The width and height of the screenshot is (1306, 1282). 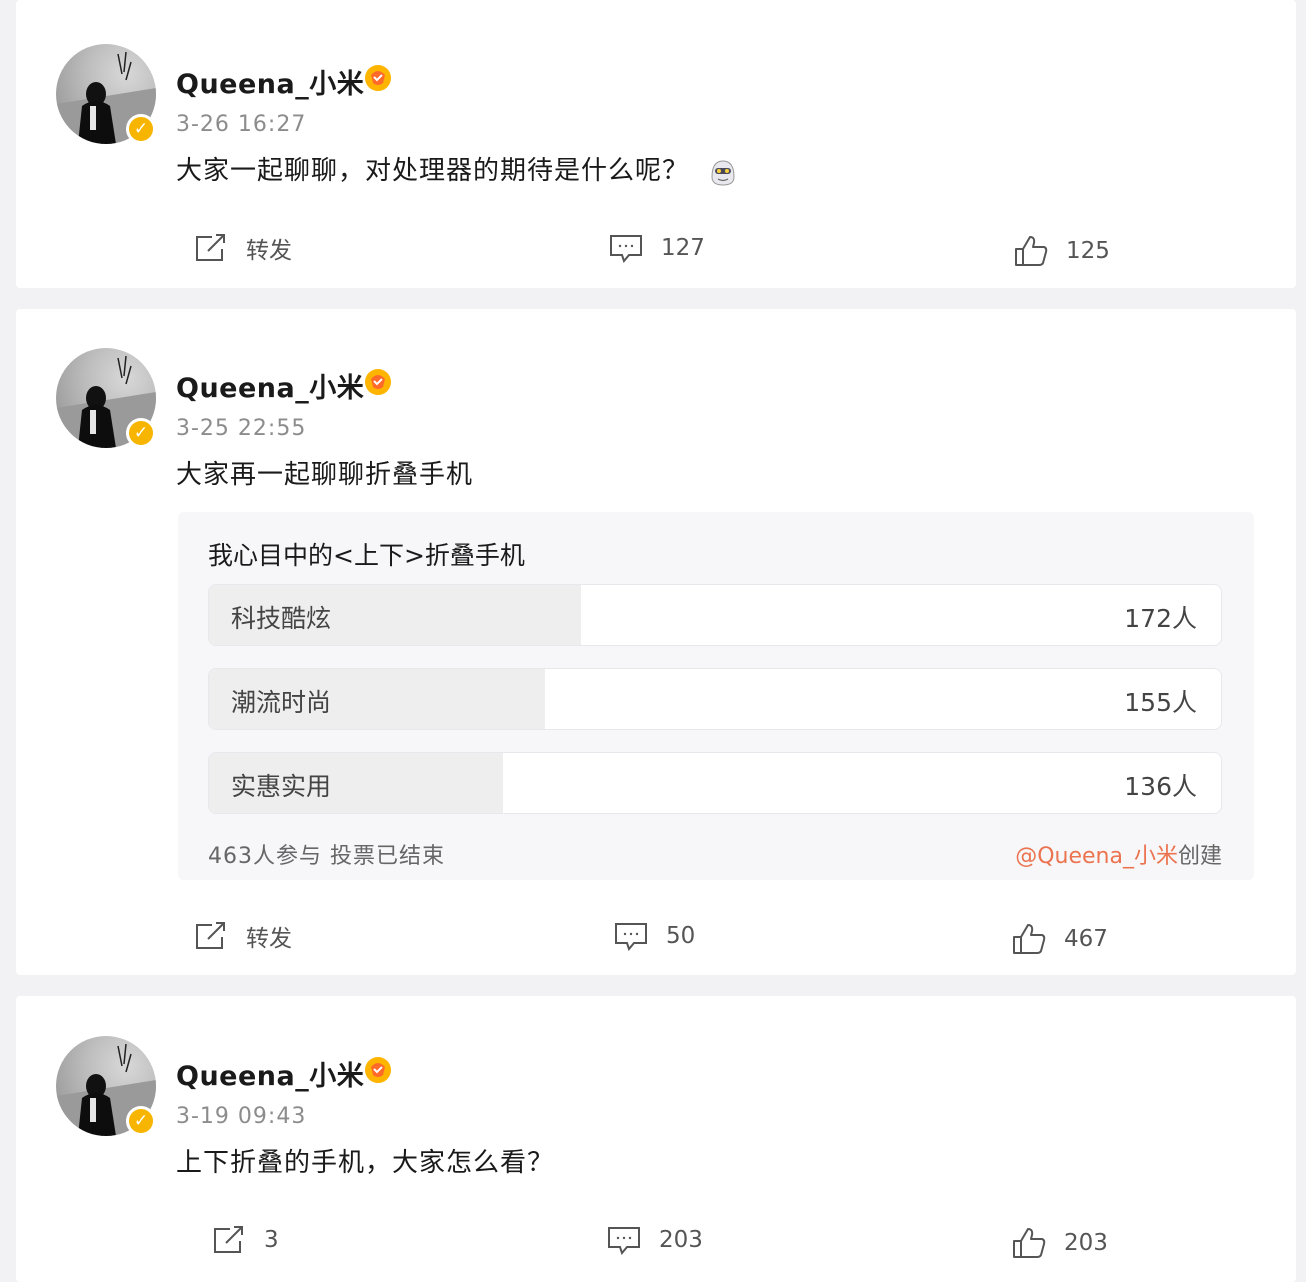 I want to click on comment-button: 203, so click(x=655, y=1240).